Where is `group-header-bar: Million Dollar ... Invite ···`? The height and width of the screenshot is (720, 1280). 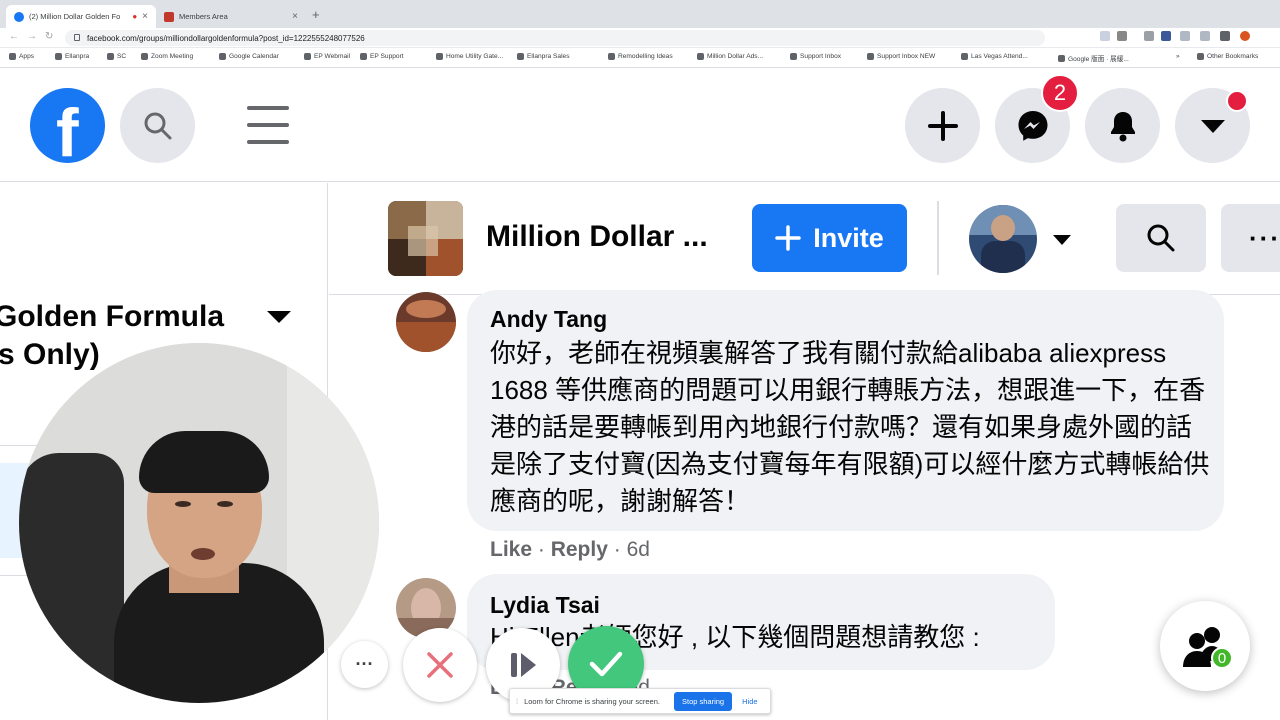
group-header-bar: Million Dollar ... Invite ··· is located at coordinates (804, 239).